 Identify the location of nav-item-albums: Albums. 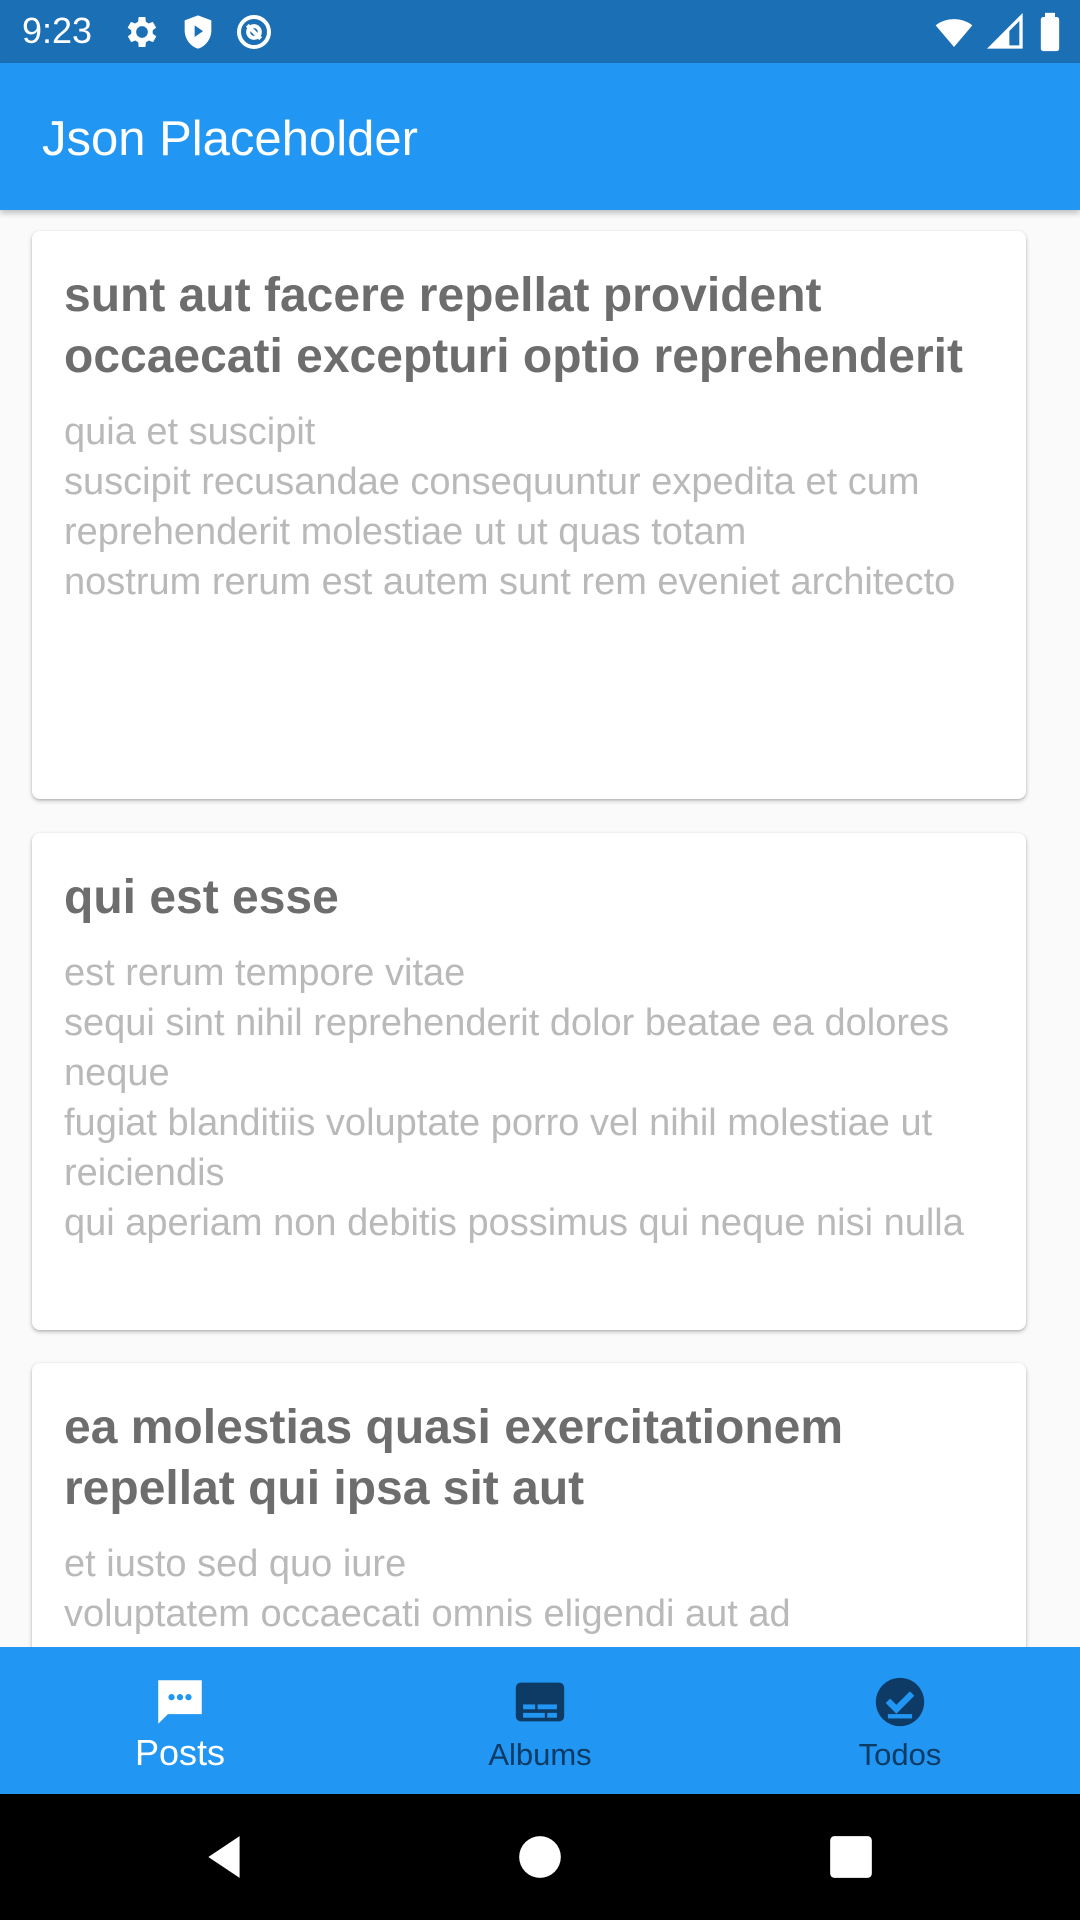
(540, 1720).